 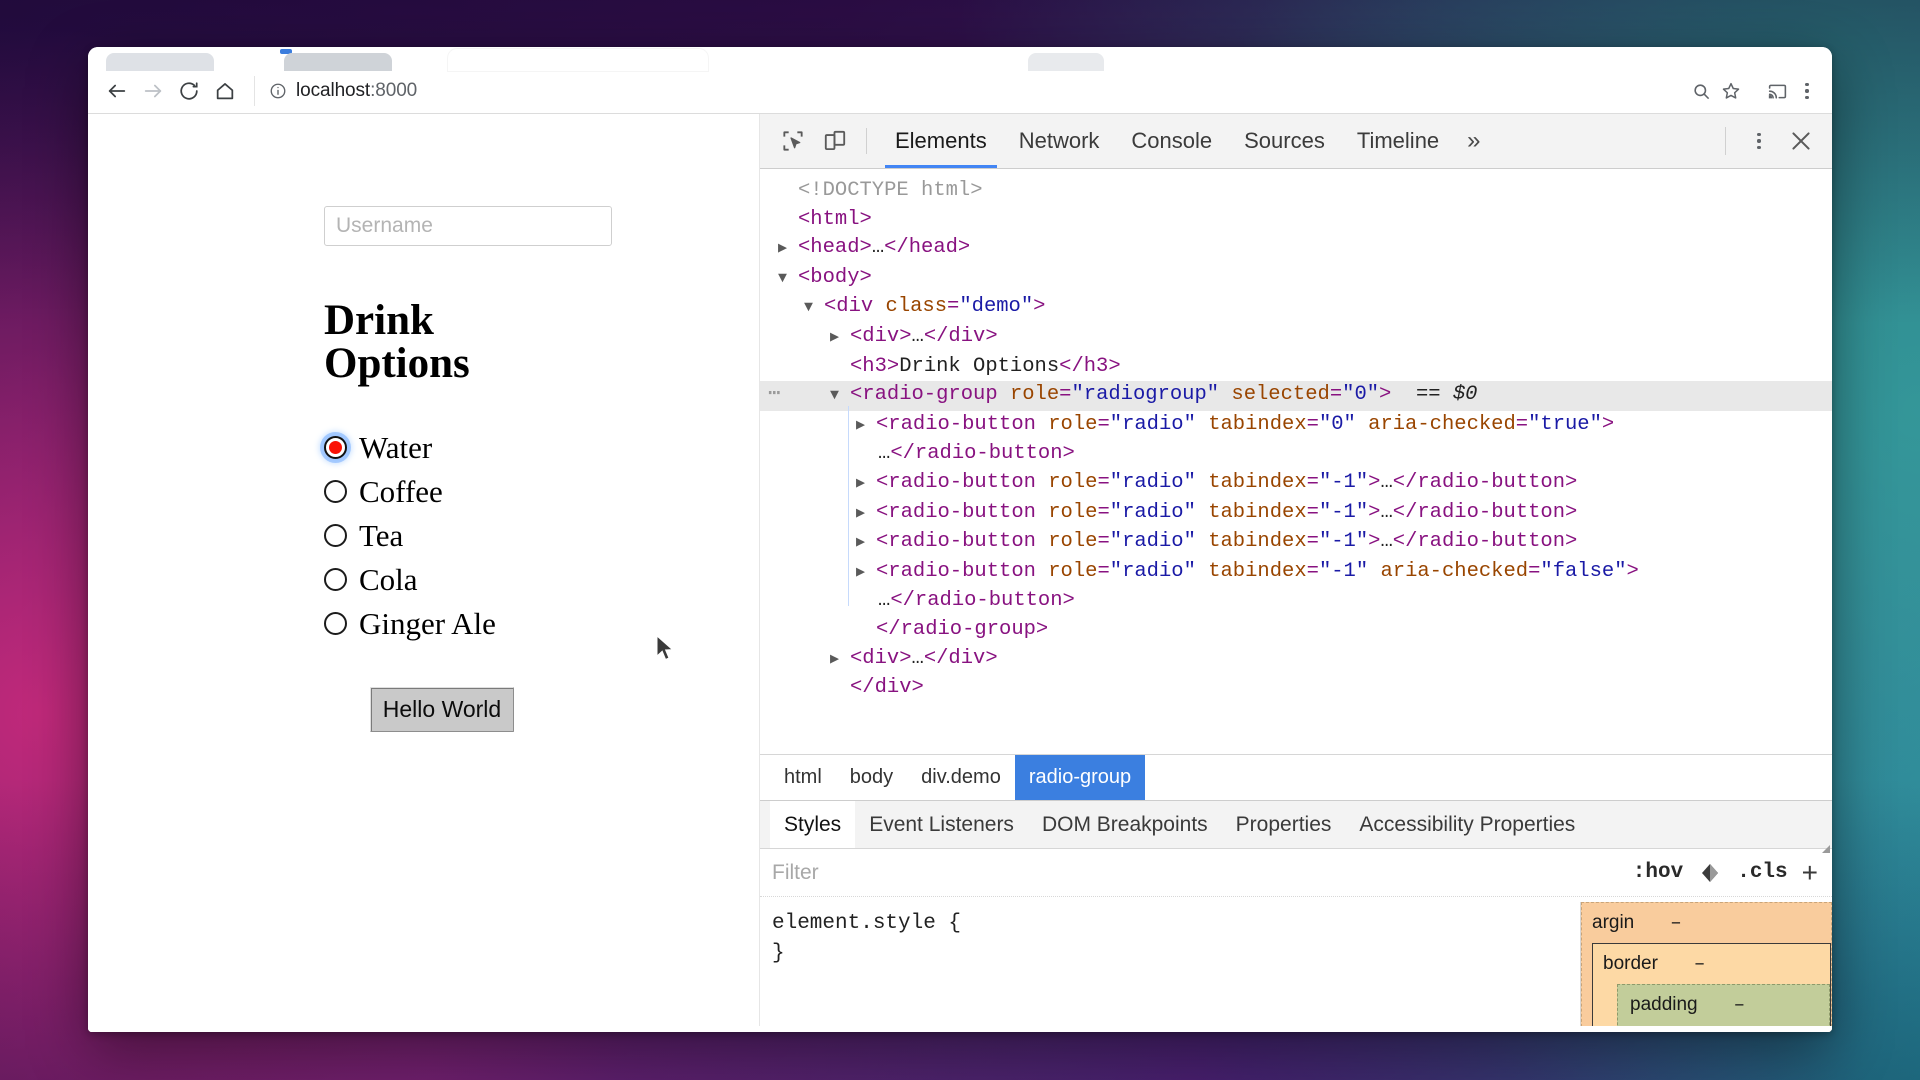 I want to click on tab-dom-breakpoints: DOM Breakpoints, so click(x=1125, y=824).